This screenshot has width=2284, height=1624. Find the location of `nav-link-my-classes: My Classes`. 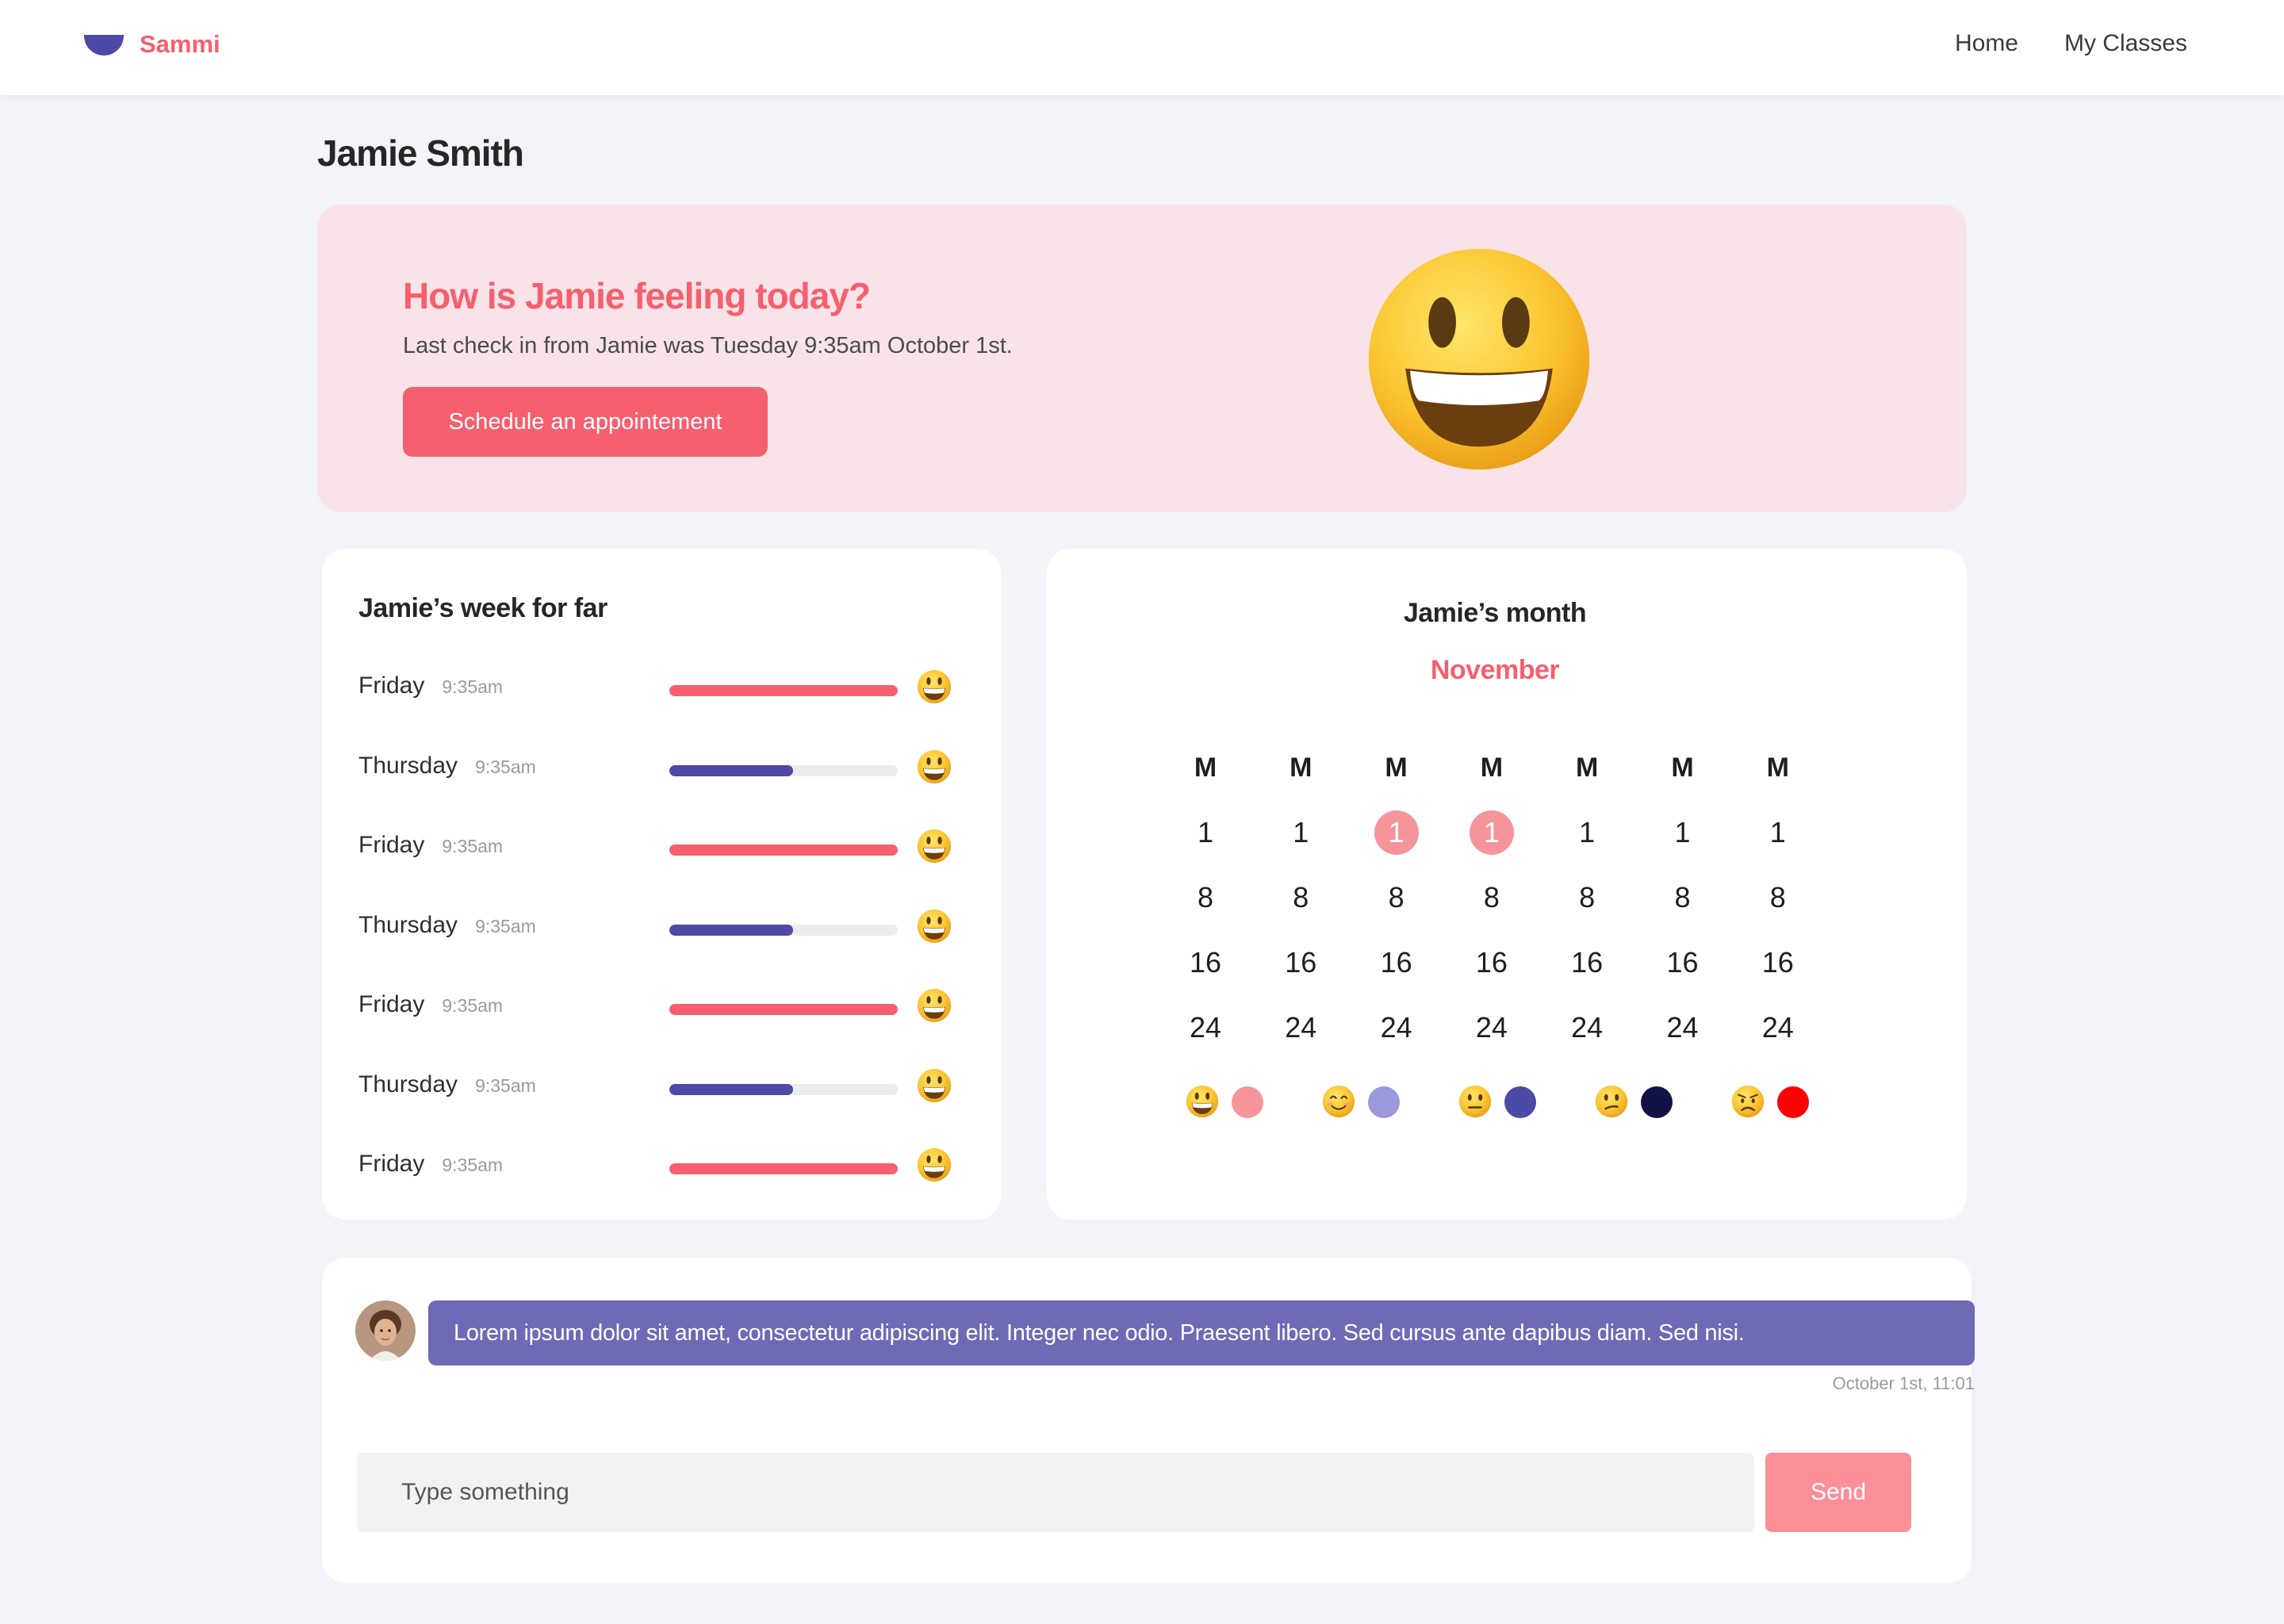

nav-link-my-classes: My Classes is located at coordinates (2125, 43).